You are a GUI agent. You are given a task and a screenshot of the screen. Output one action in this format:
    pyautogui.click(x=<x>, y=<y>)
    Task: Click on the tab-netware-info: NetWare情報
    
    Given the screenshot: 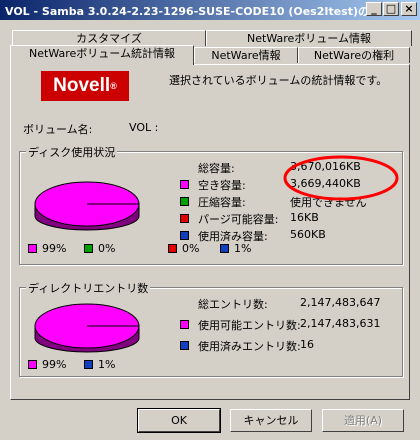 What is the action you would take?
    pyautogui.click(x=246, y=55)
    